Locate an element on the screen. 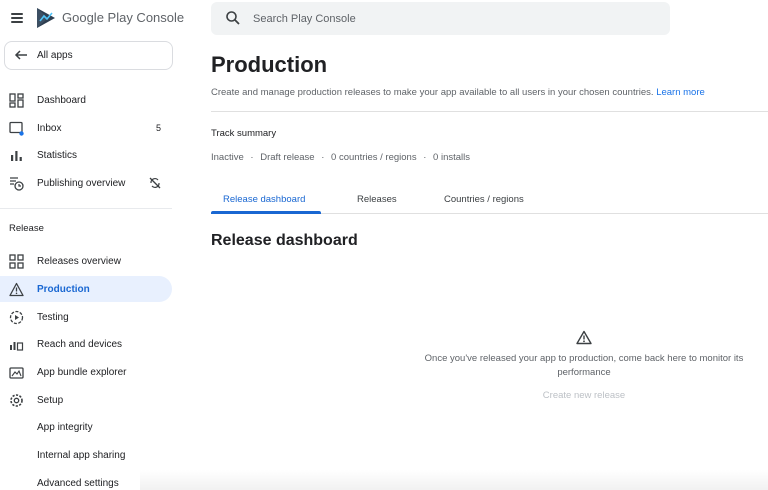  play-console-logo-icon is located at coordinates (46, 18).